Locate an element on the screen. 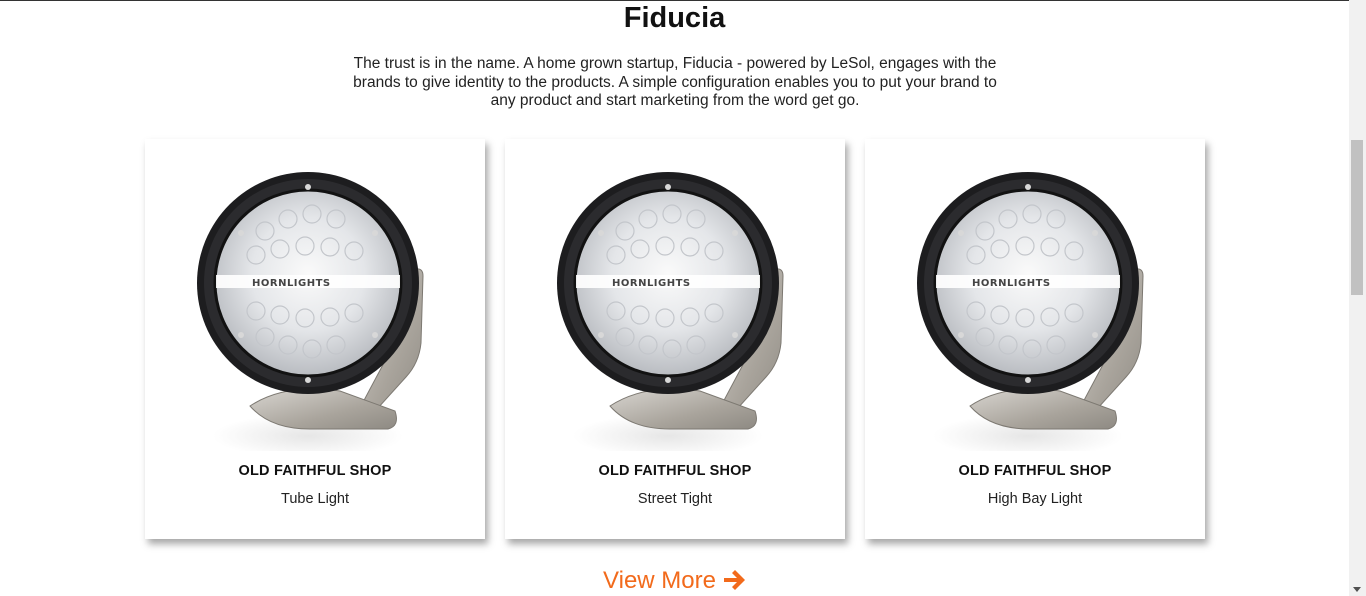 The width and height of the screenshot is (1366, 596). scroll-down-arrow-icon is located at coordinates (1357, 589).